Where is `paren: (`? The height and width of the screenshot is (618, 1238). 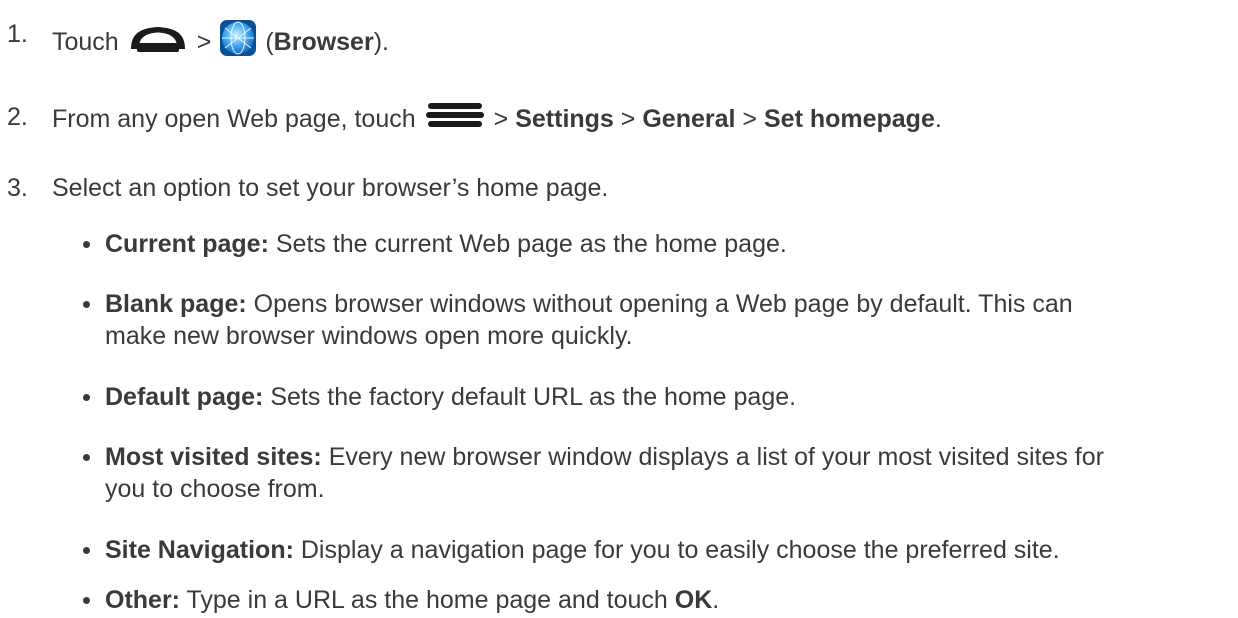 paren: ( is located at coordinates (269, 41).